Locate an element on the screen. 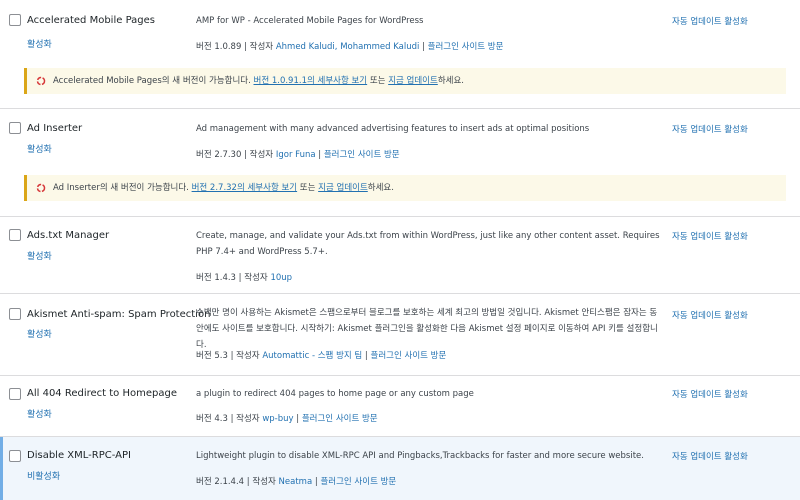  deactivate-link: 비활성화 is located at coordinates (43, 475).